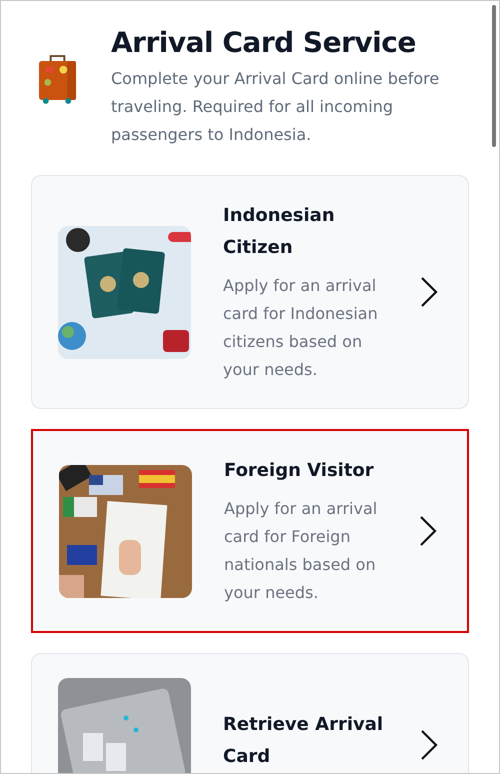 This screenshot has height=774, width=500. What do you see at coordinates (301, 328) in the screenshot?
I see `card-description: Apply for an arrival card for Indonesian citizens based on your needs.` at bounding box center [301, 328].